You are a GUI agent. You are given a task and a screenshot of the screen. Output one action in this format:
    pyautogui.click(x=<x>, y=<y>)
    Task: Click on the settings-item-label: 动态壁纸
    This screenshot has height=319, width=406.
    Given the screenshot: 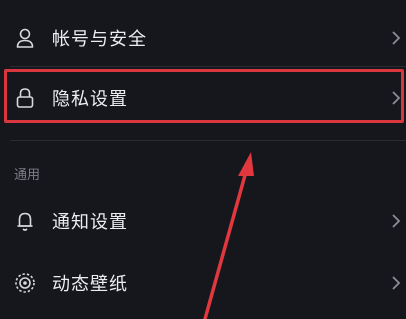 What is the action you would take?
    pyautogui.click(x=90, y=284)
    